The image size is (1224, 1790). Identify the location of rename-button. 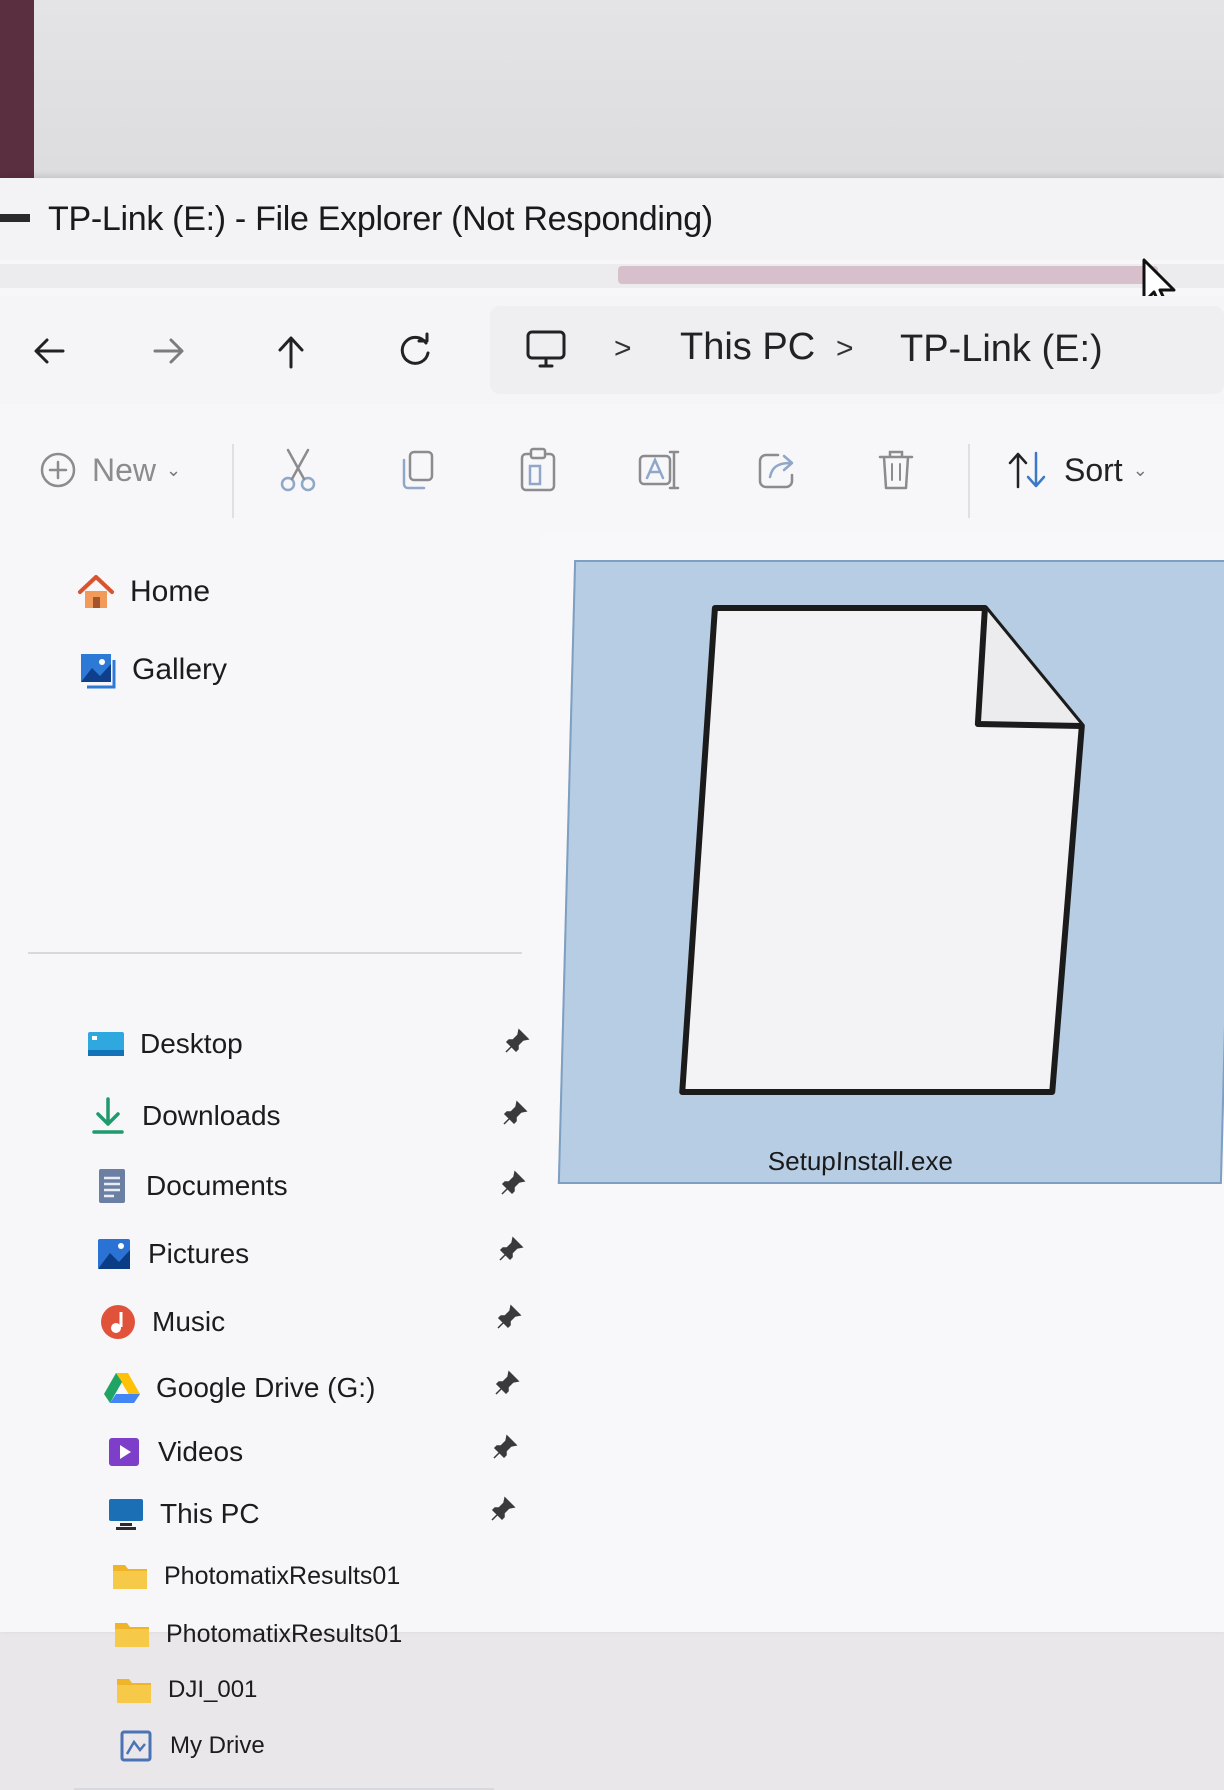
(659, 470).